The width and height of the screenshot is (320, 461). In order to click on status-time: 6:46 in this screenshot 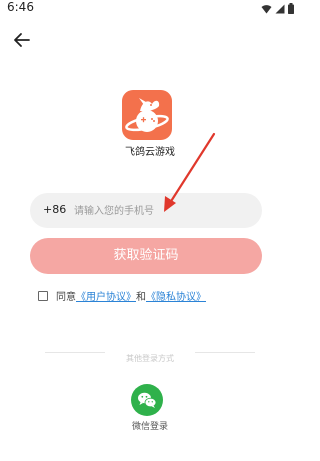, I will do `click(20, 7)`.